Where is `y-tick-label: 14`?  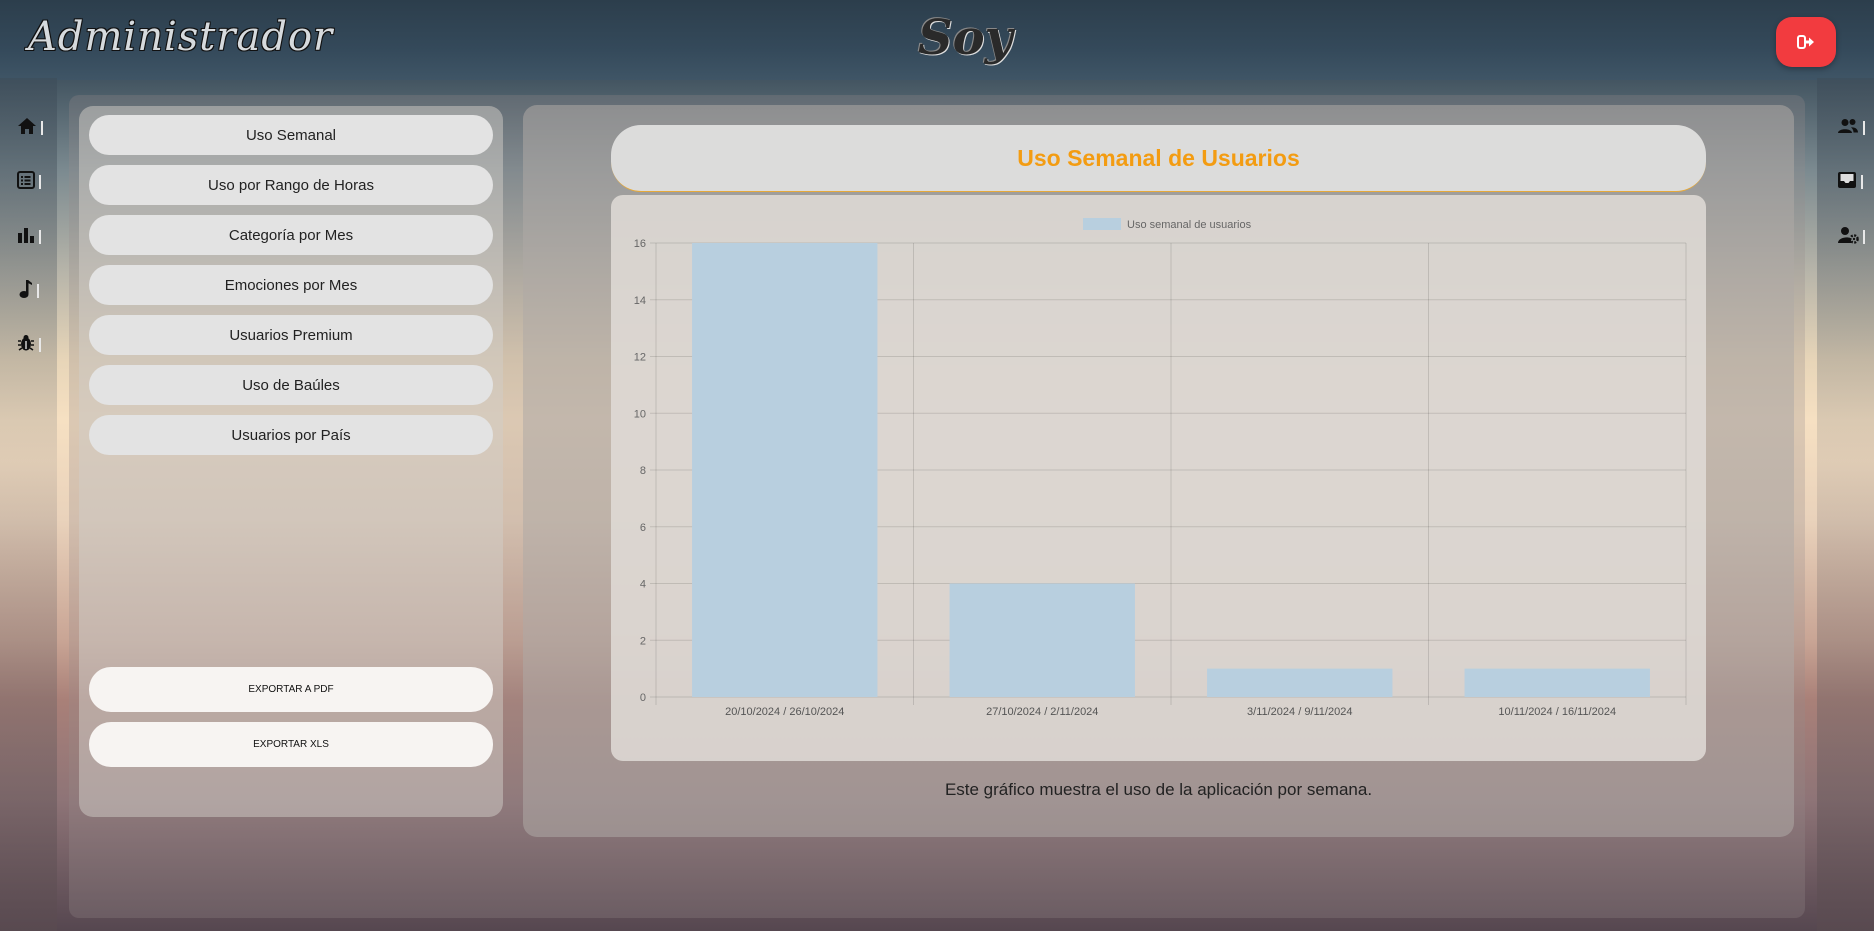
y-tick-label: 14 is located at coordinates (640, 301).